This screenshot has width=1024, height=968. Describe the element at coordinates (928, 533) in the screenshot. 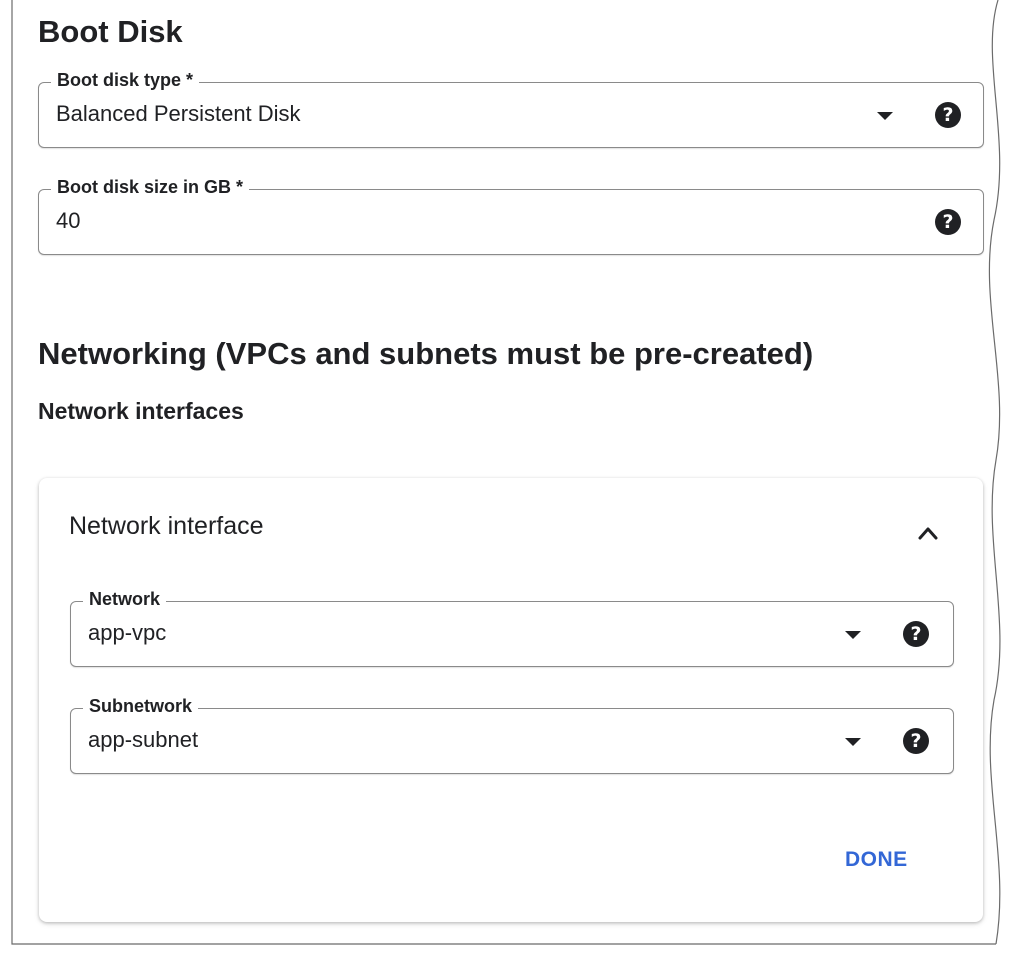

I see `chevron-up-icon` at that location.